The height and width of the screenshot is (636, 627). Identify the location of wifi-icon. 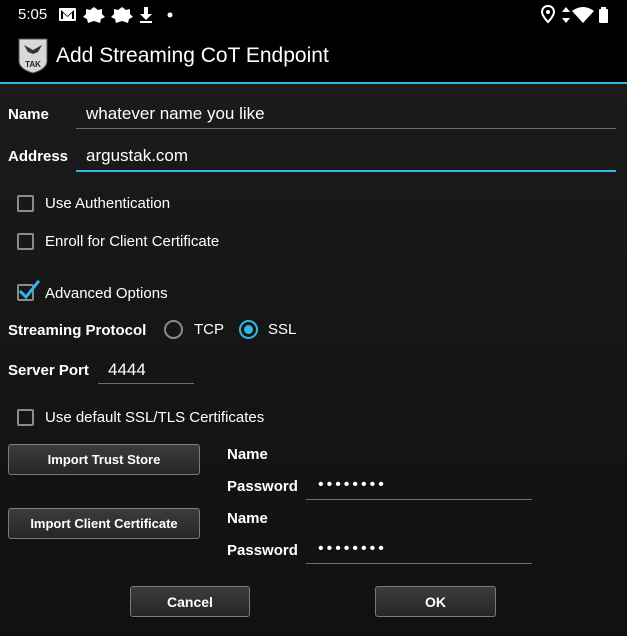
(583, 15).